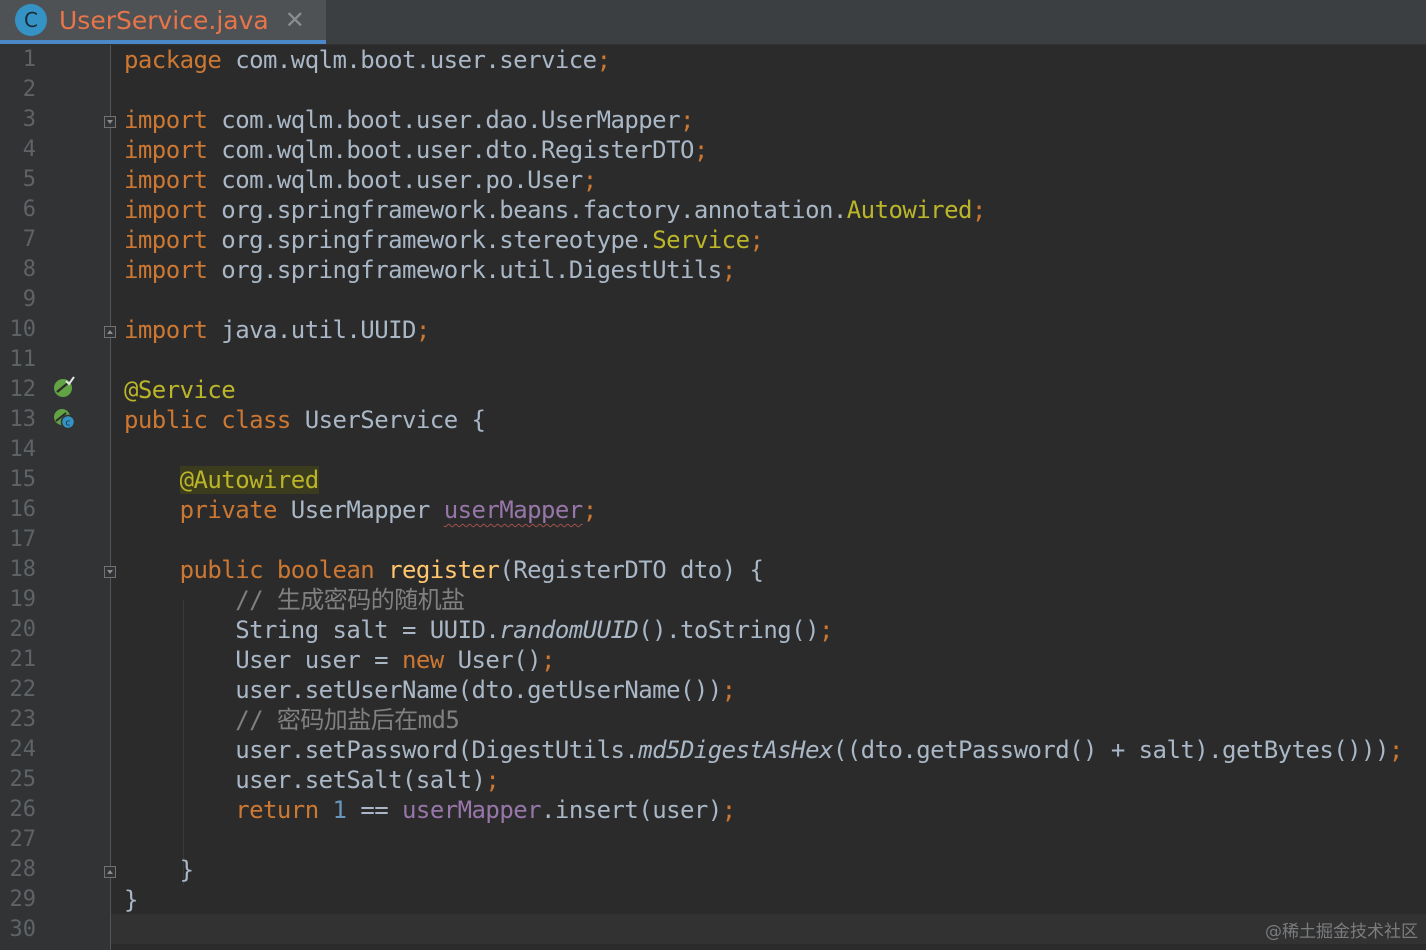 Image resolution: width=1426 pixels, height=950 pixels. Describe the element at coordinates (294, 600) in the screenshot. I see `code-text: // 生成密码的随机盐` at that location.